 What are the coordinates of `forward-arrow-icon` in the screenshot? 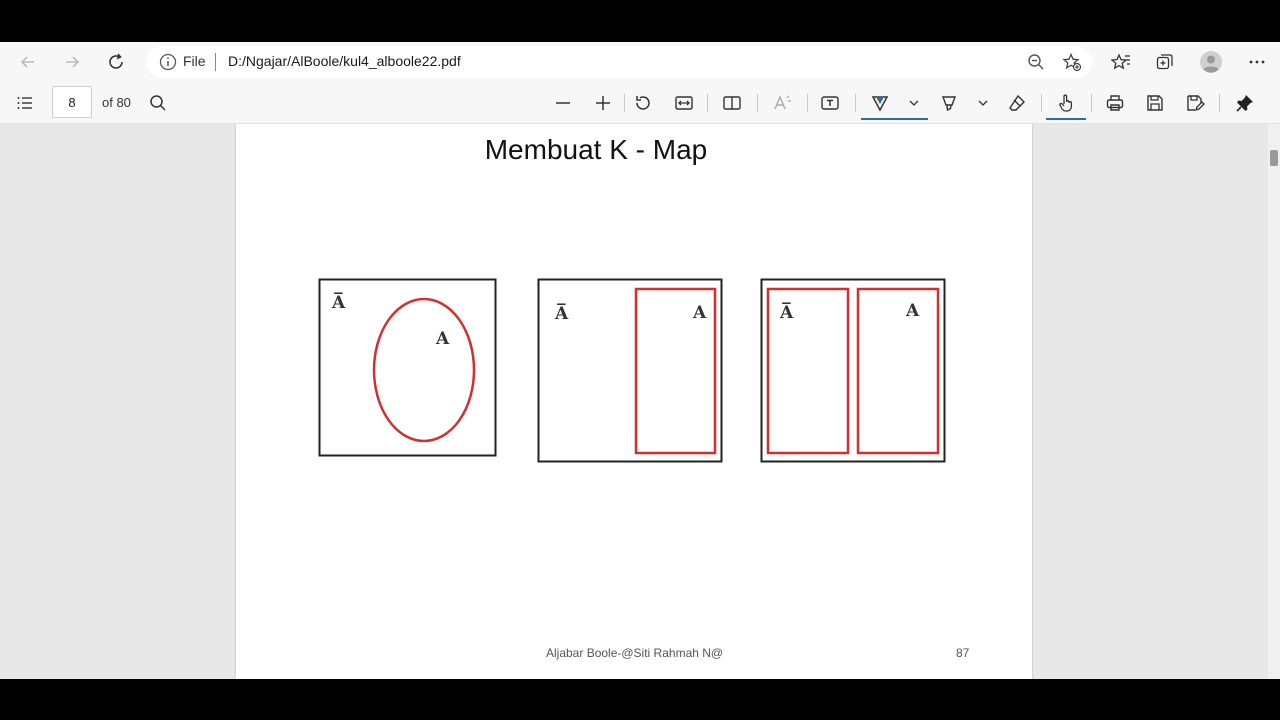 It's located at (73, 62).